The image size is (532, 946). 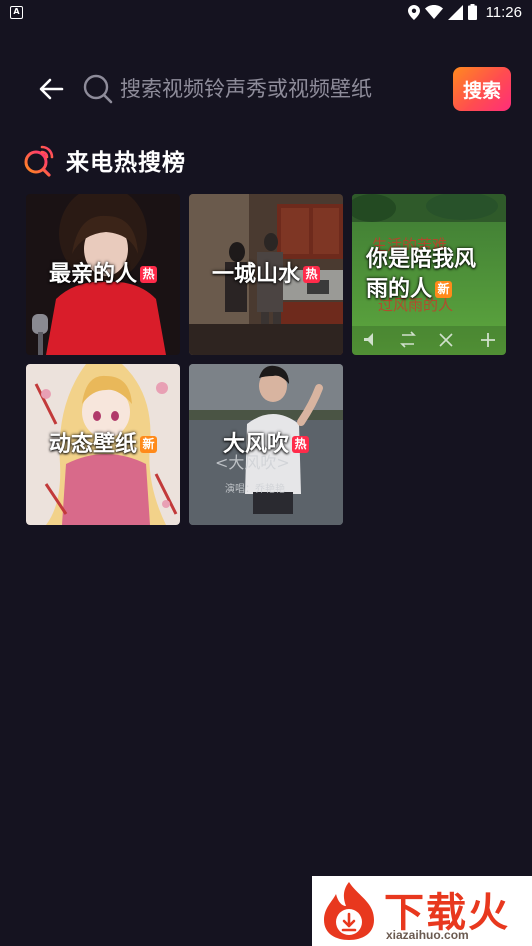 I want to click on section-title: 来电热搜榜, so click(x=126, y=163).